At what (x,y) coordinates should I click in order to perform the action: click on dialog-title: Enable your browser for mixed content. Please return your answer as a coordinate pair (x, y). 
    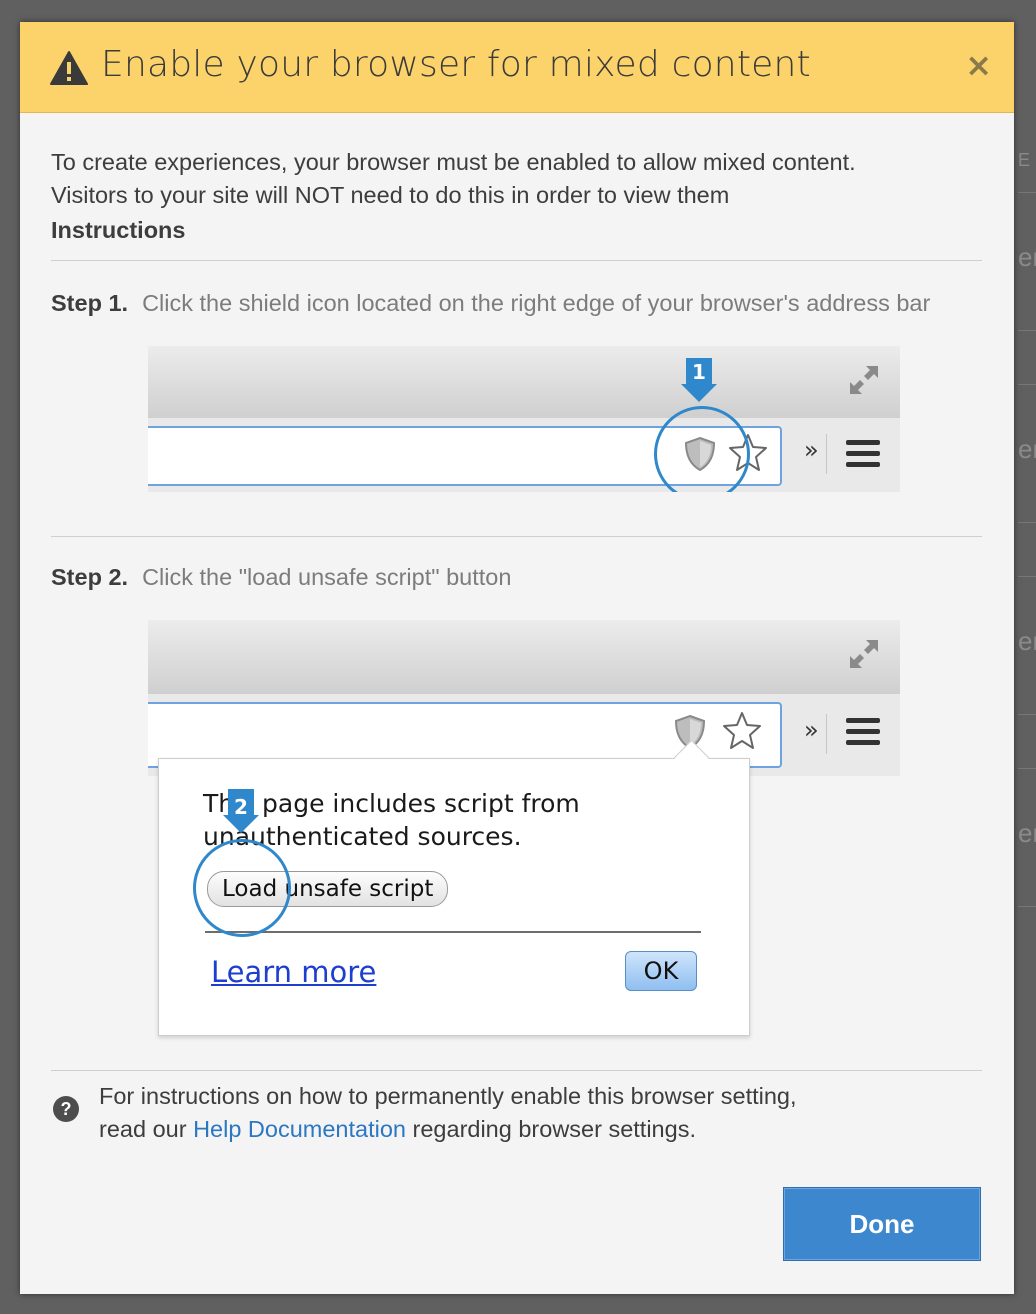
    Looking at the image, I should click on (456, 64).